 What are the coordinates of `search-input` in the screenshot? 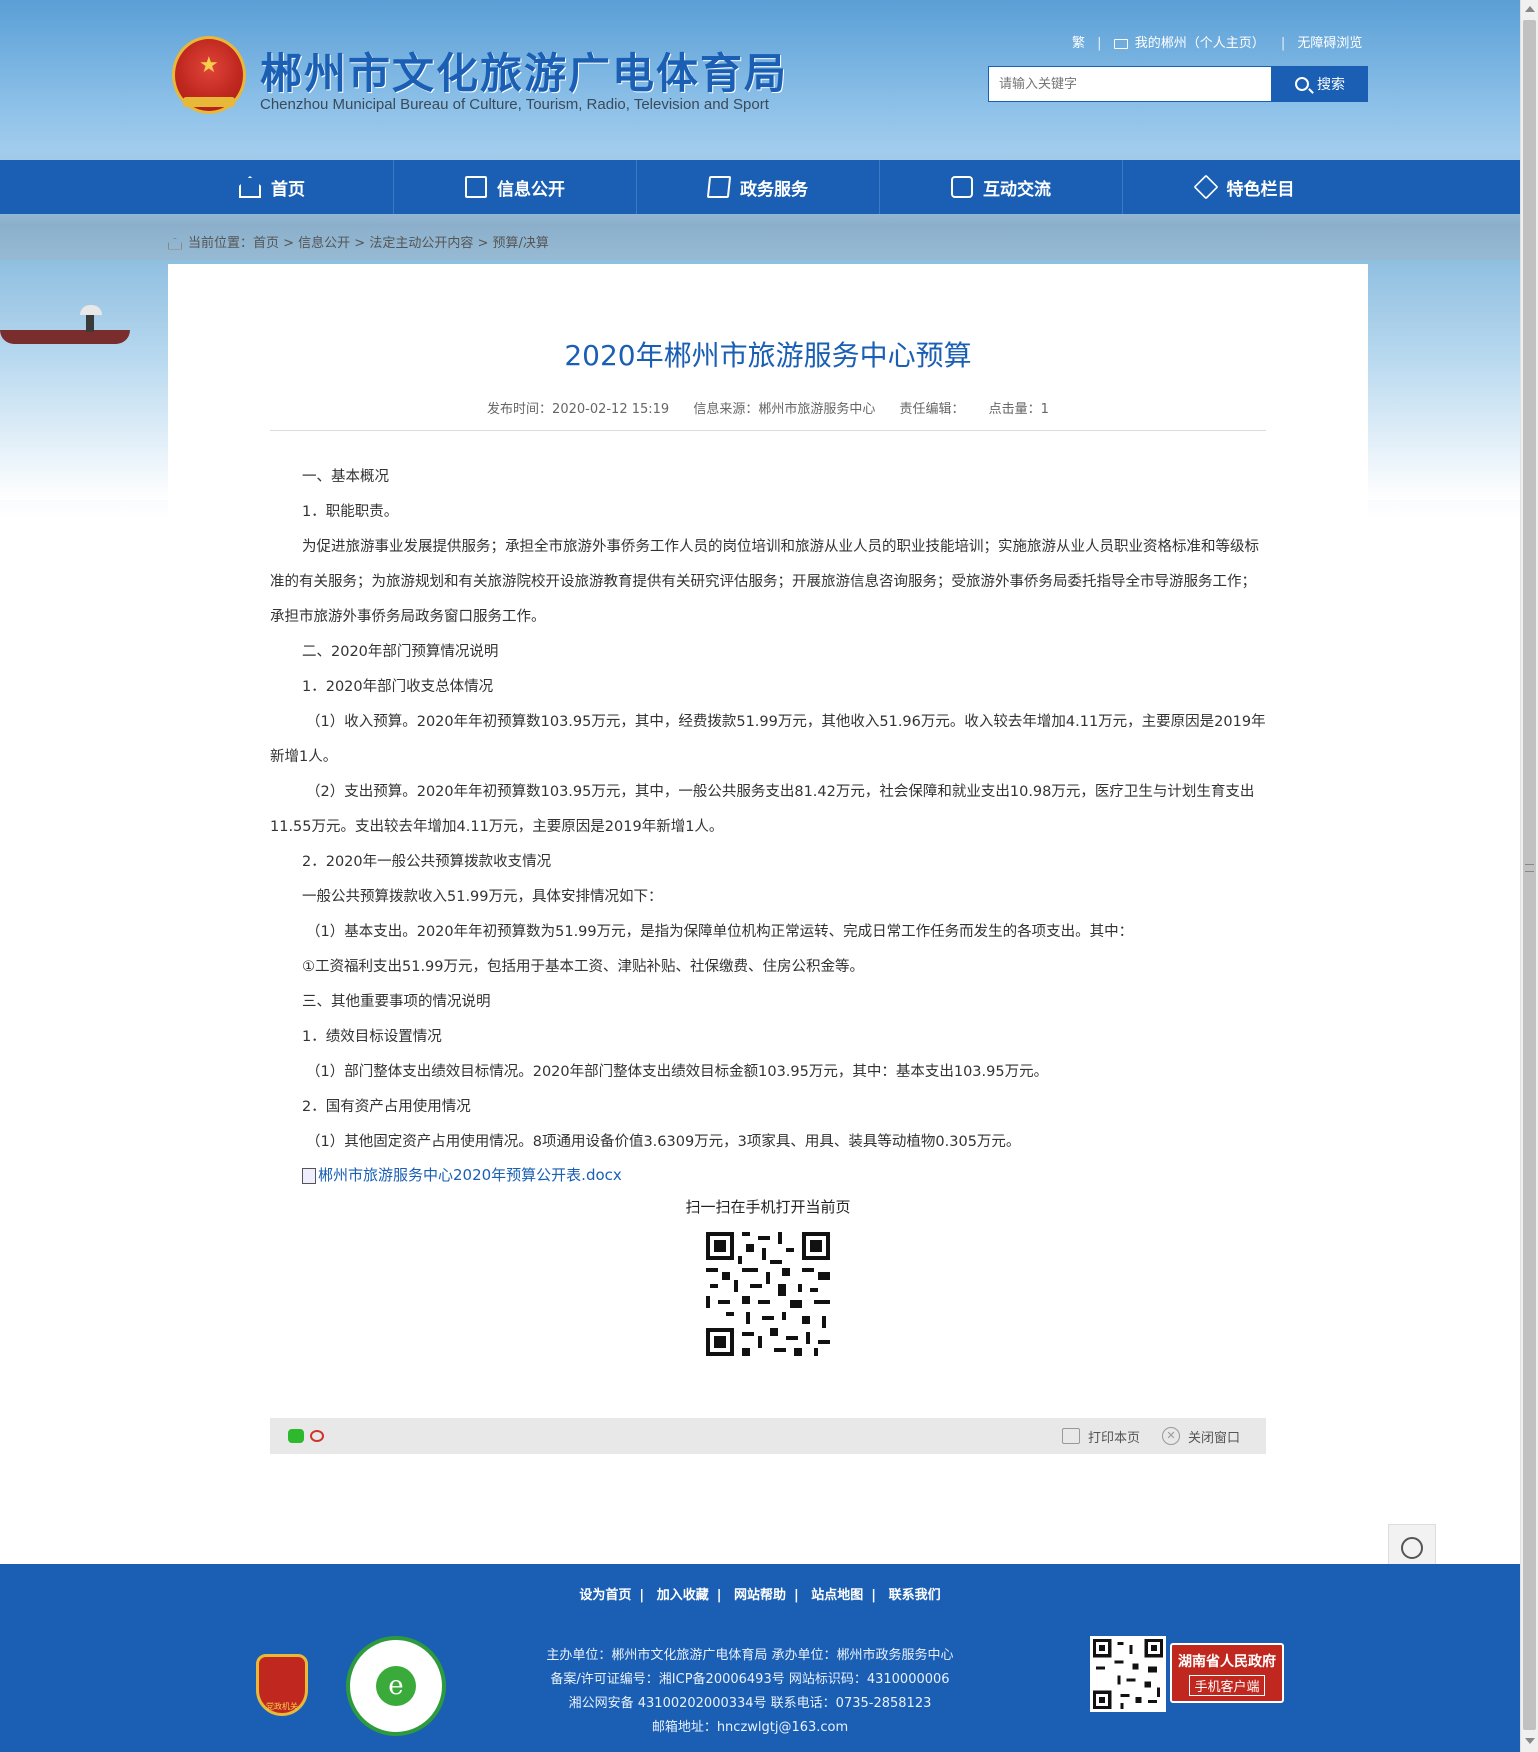 It's located at (1130, 84).